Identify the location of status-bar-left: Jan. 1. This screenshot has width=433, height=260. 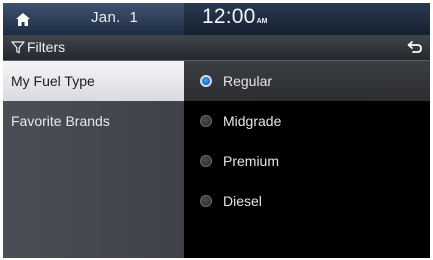
(93, 19).